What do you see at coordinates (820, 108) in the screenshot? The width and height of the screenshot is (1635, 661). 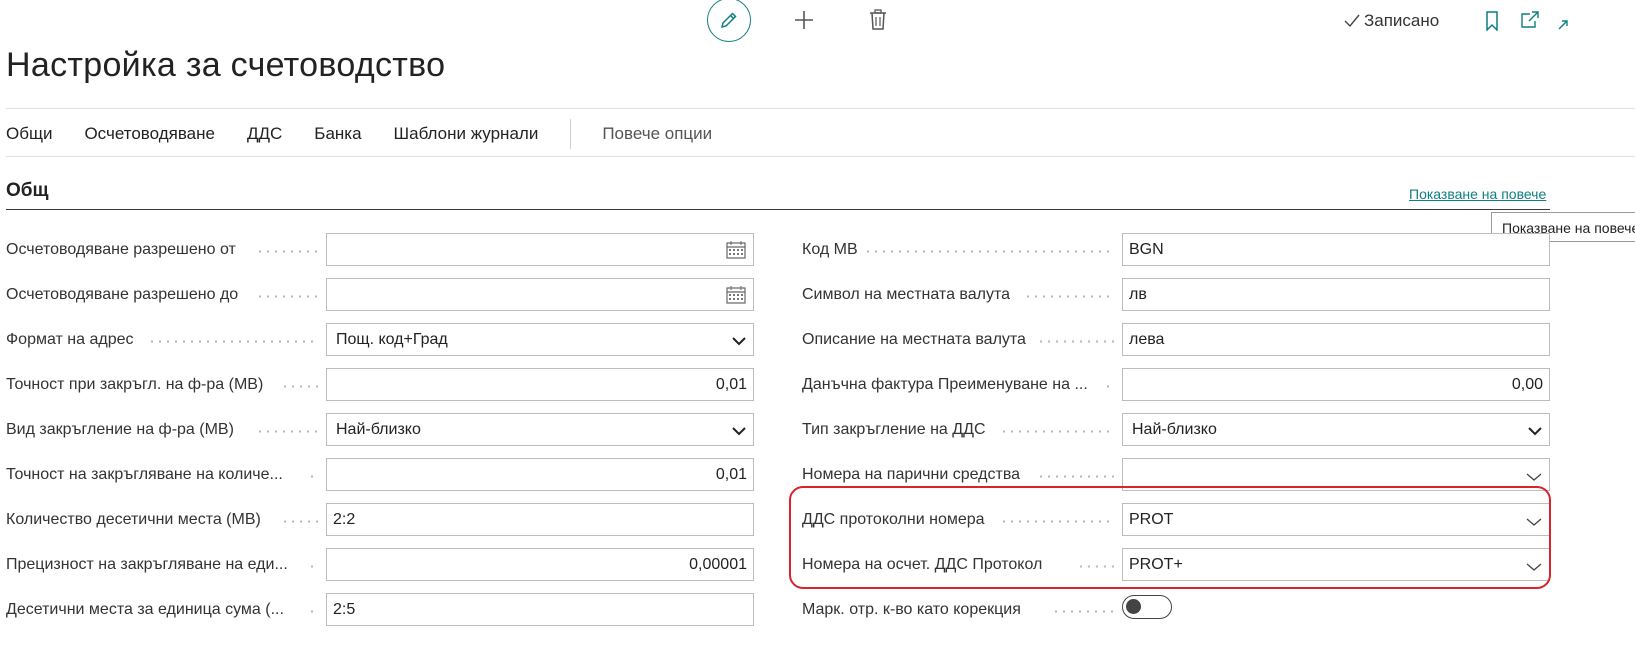 I see `title-divider` at bounding box center [820, 108].